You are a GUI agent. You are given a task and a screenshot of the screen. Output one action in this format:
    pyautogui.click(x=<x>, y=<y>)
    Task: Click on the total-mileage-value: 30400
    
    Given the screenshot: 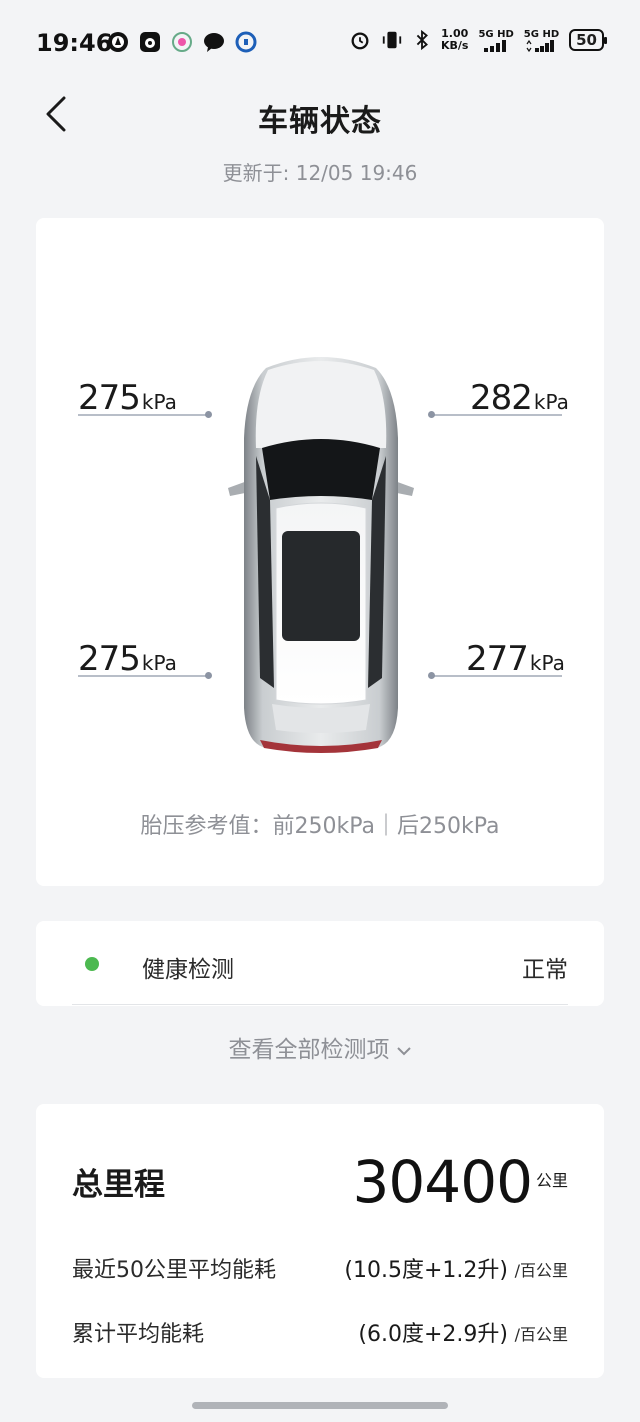 What is the action you would take?
    pyautogui.click(x=442, y=1182)
    